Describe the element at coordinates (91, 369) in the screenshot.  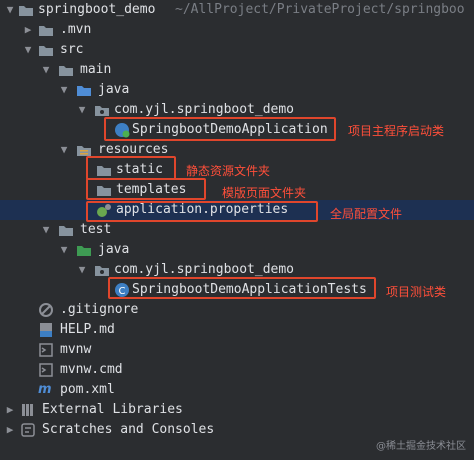
I see `mvnw-cmd-label: mvnw.cmd` at that location.